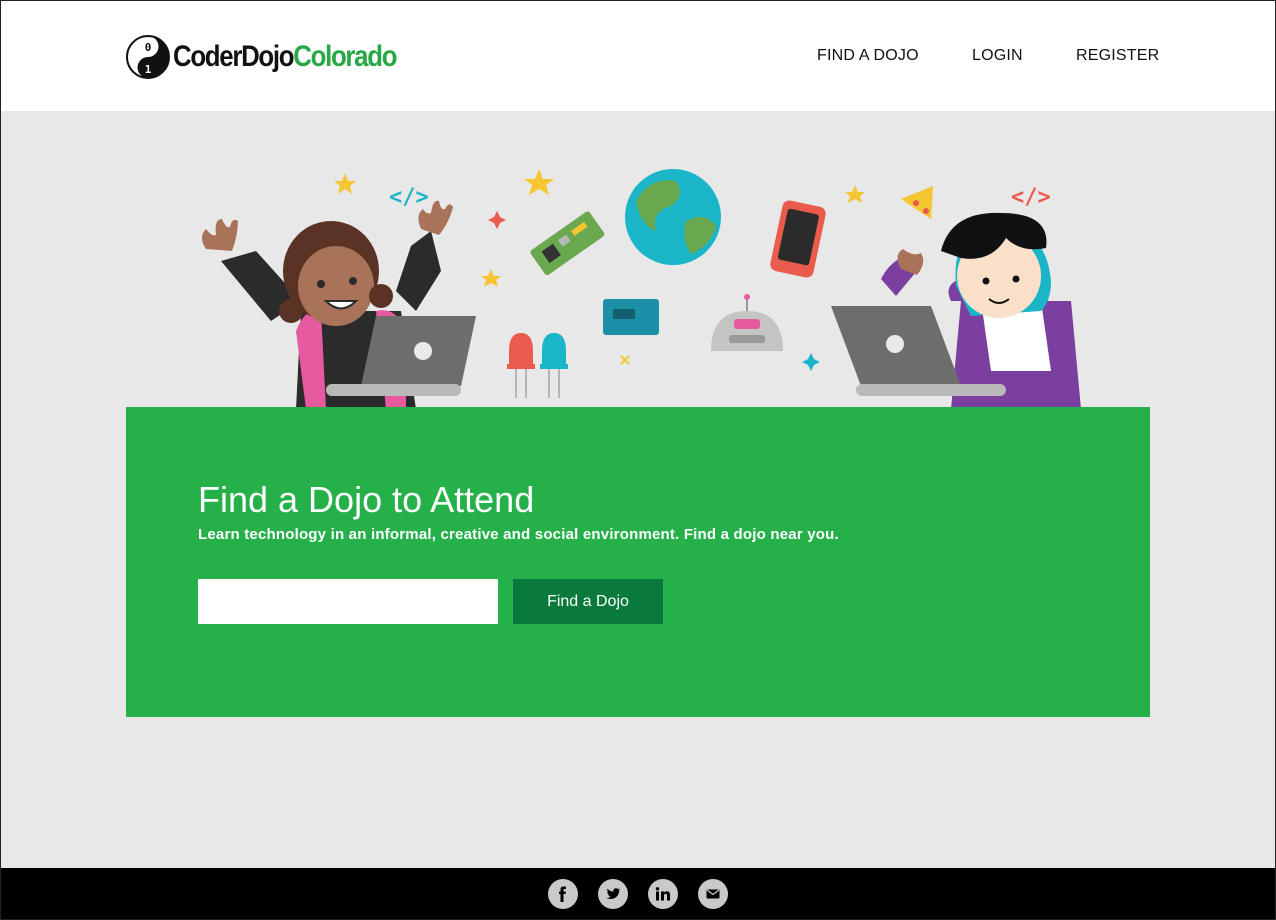 This screenshot has width=1276, height=920. I want to click on nav-find-a-dojo: FIND A DOJO, so click(868, 56).